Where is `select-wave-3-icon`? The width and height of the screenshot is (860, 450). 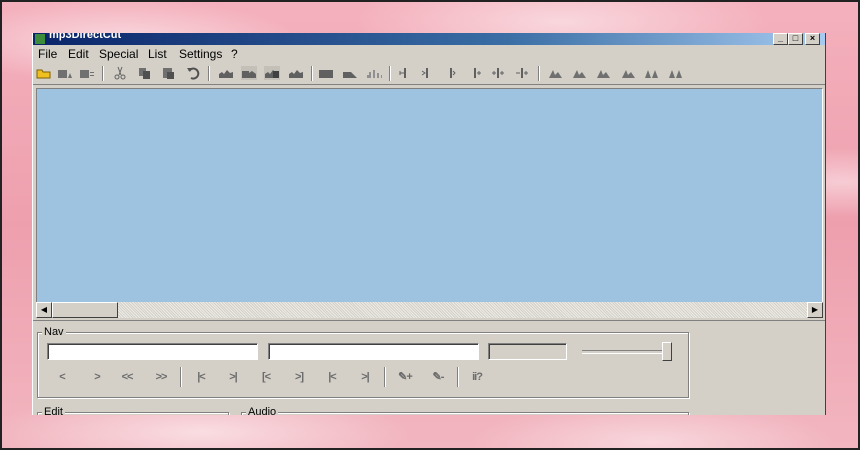
select-wave-3-icon is located at coordinates (272, 73).